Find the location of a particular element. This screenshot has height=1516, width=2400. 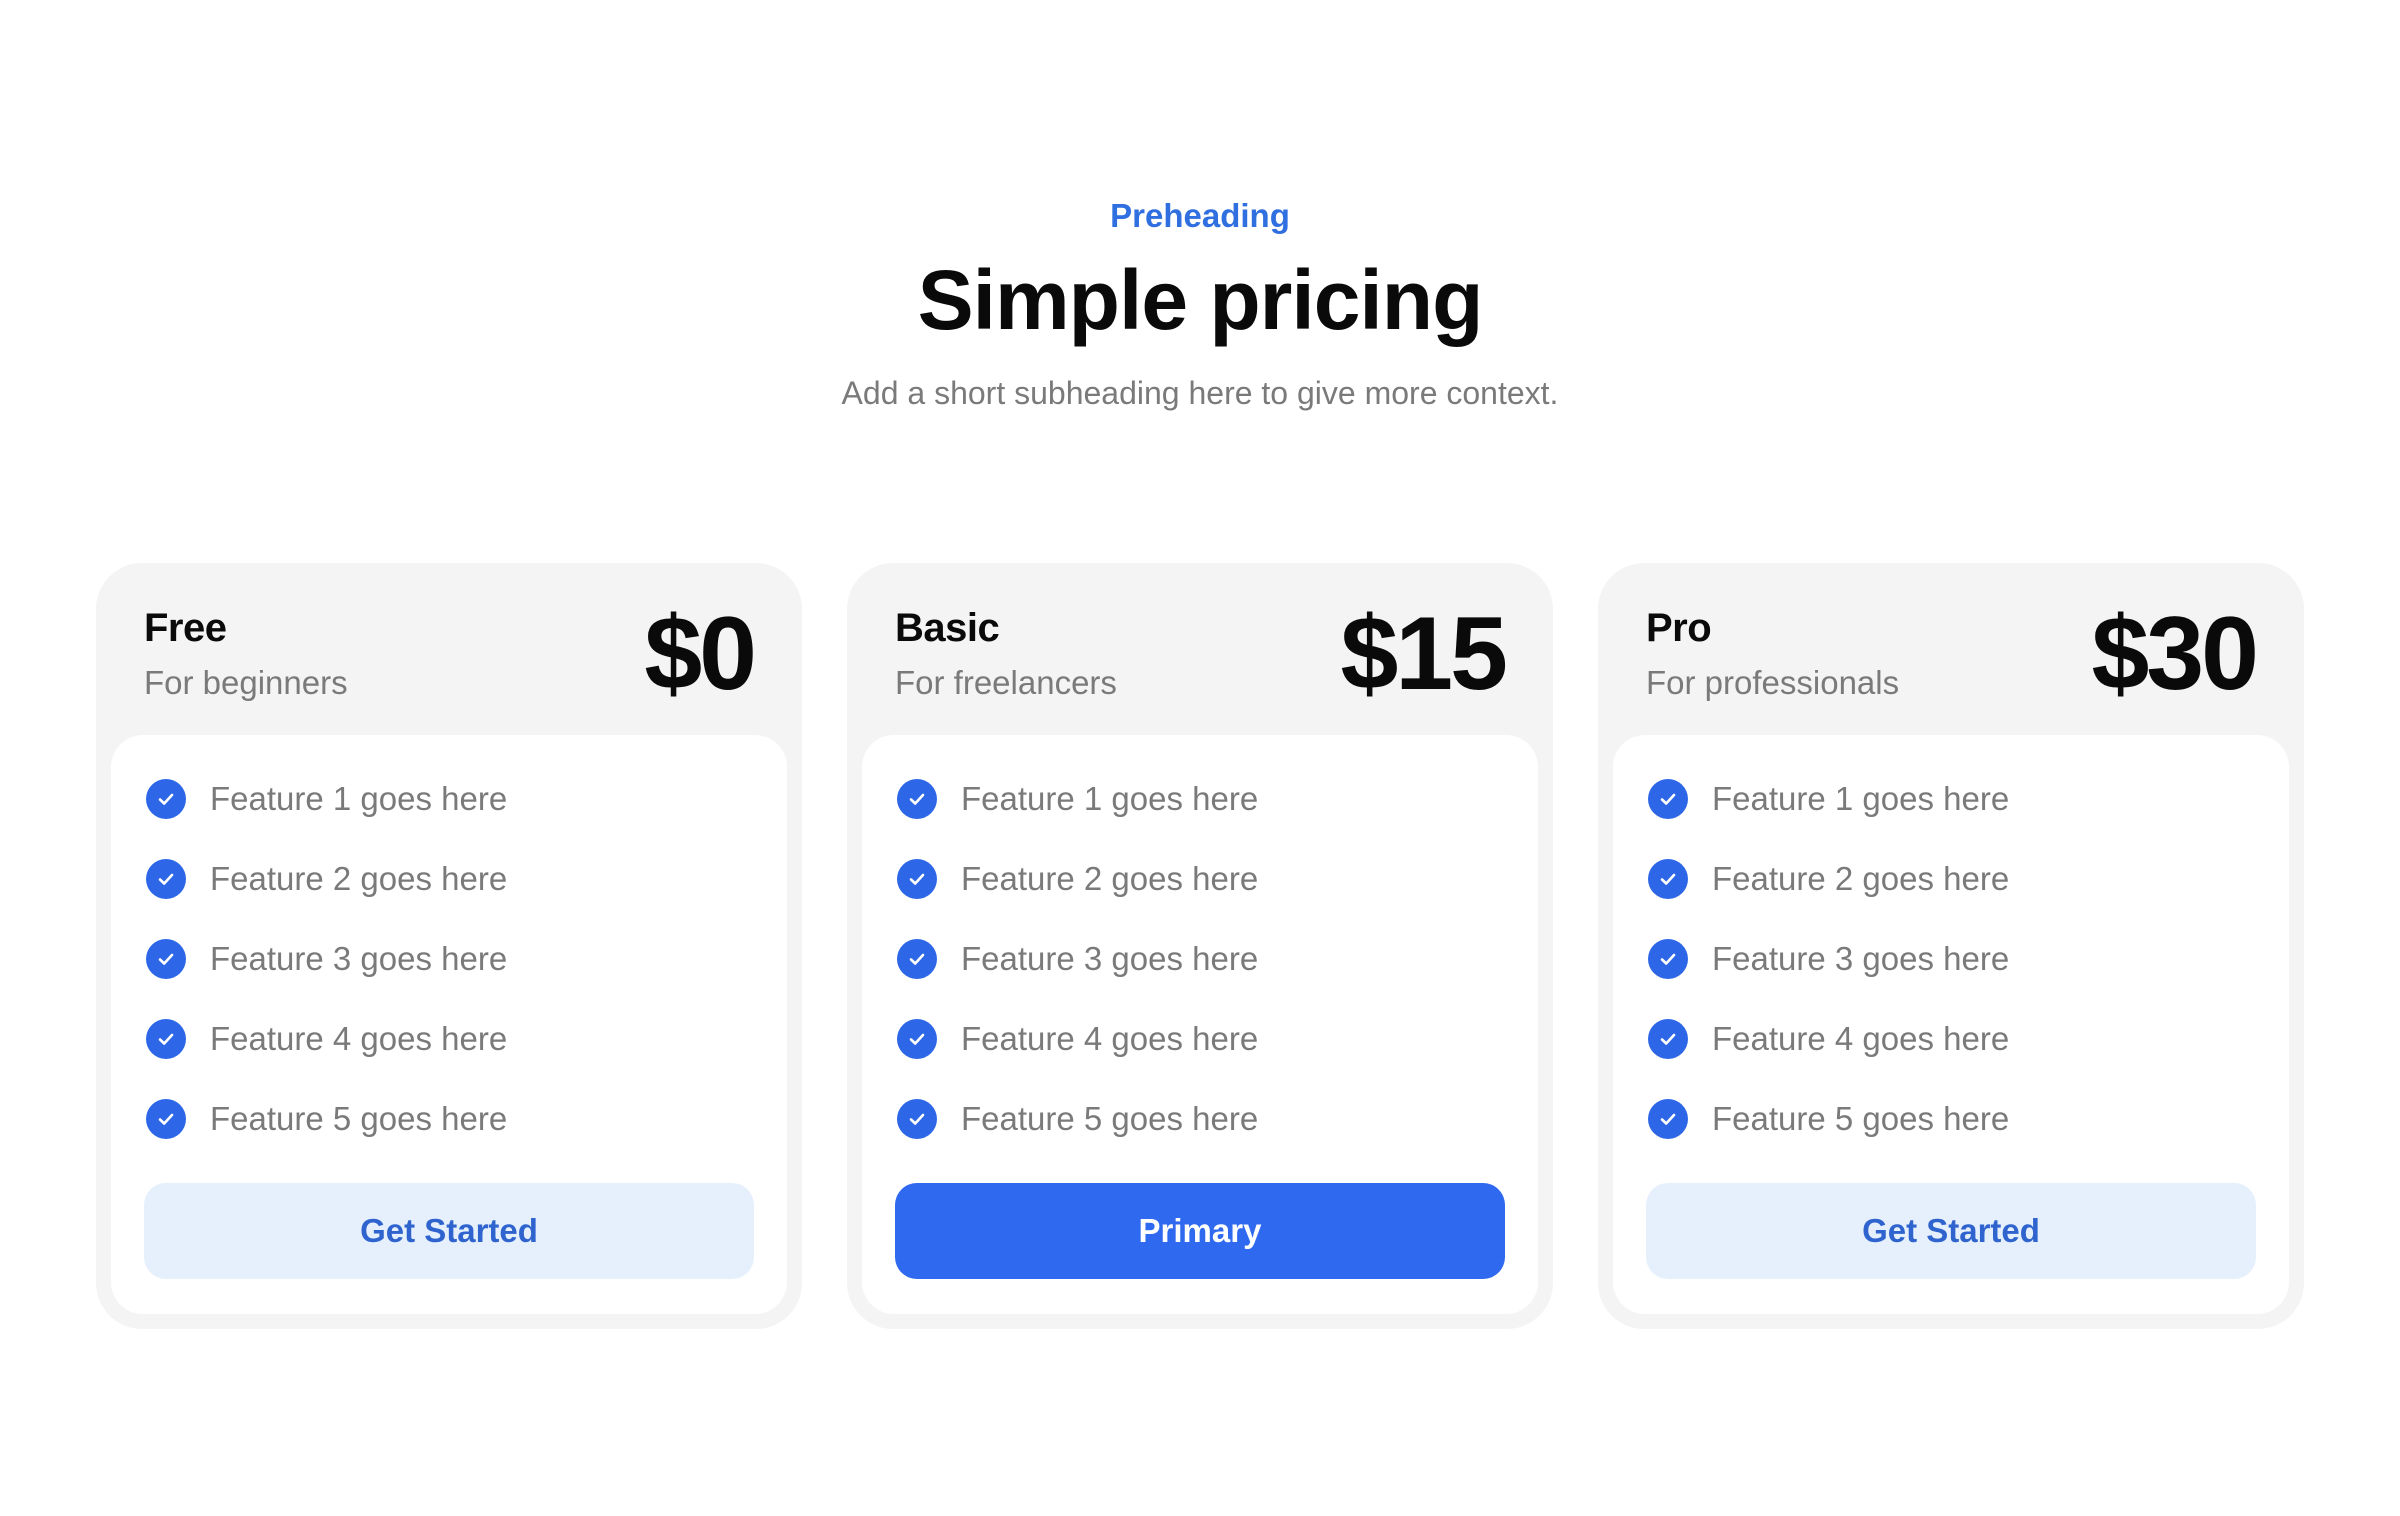

page-title: Simple pricing is located at coordinates (1200, 300).